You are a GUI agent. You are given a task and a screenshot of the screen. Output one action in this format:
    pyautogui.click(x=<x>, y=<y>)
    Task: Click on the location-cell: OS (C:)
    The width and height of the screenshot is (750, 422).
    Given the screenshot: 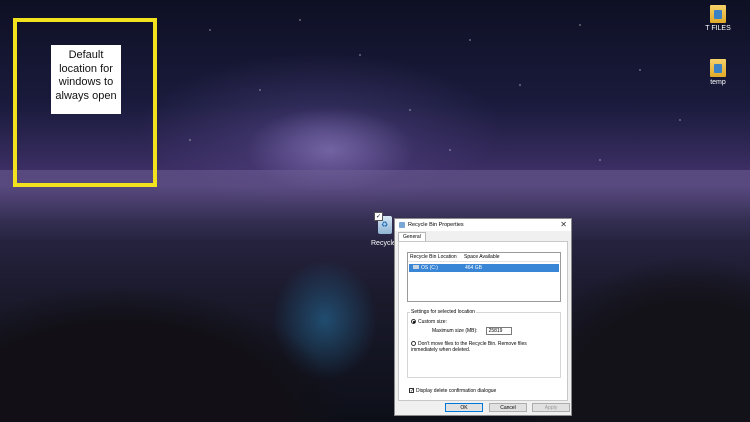 What is the action you would take?
    pyautogui.click(x=437, y=268)
    